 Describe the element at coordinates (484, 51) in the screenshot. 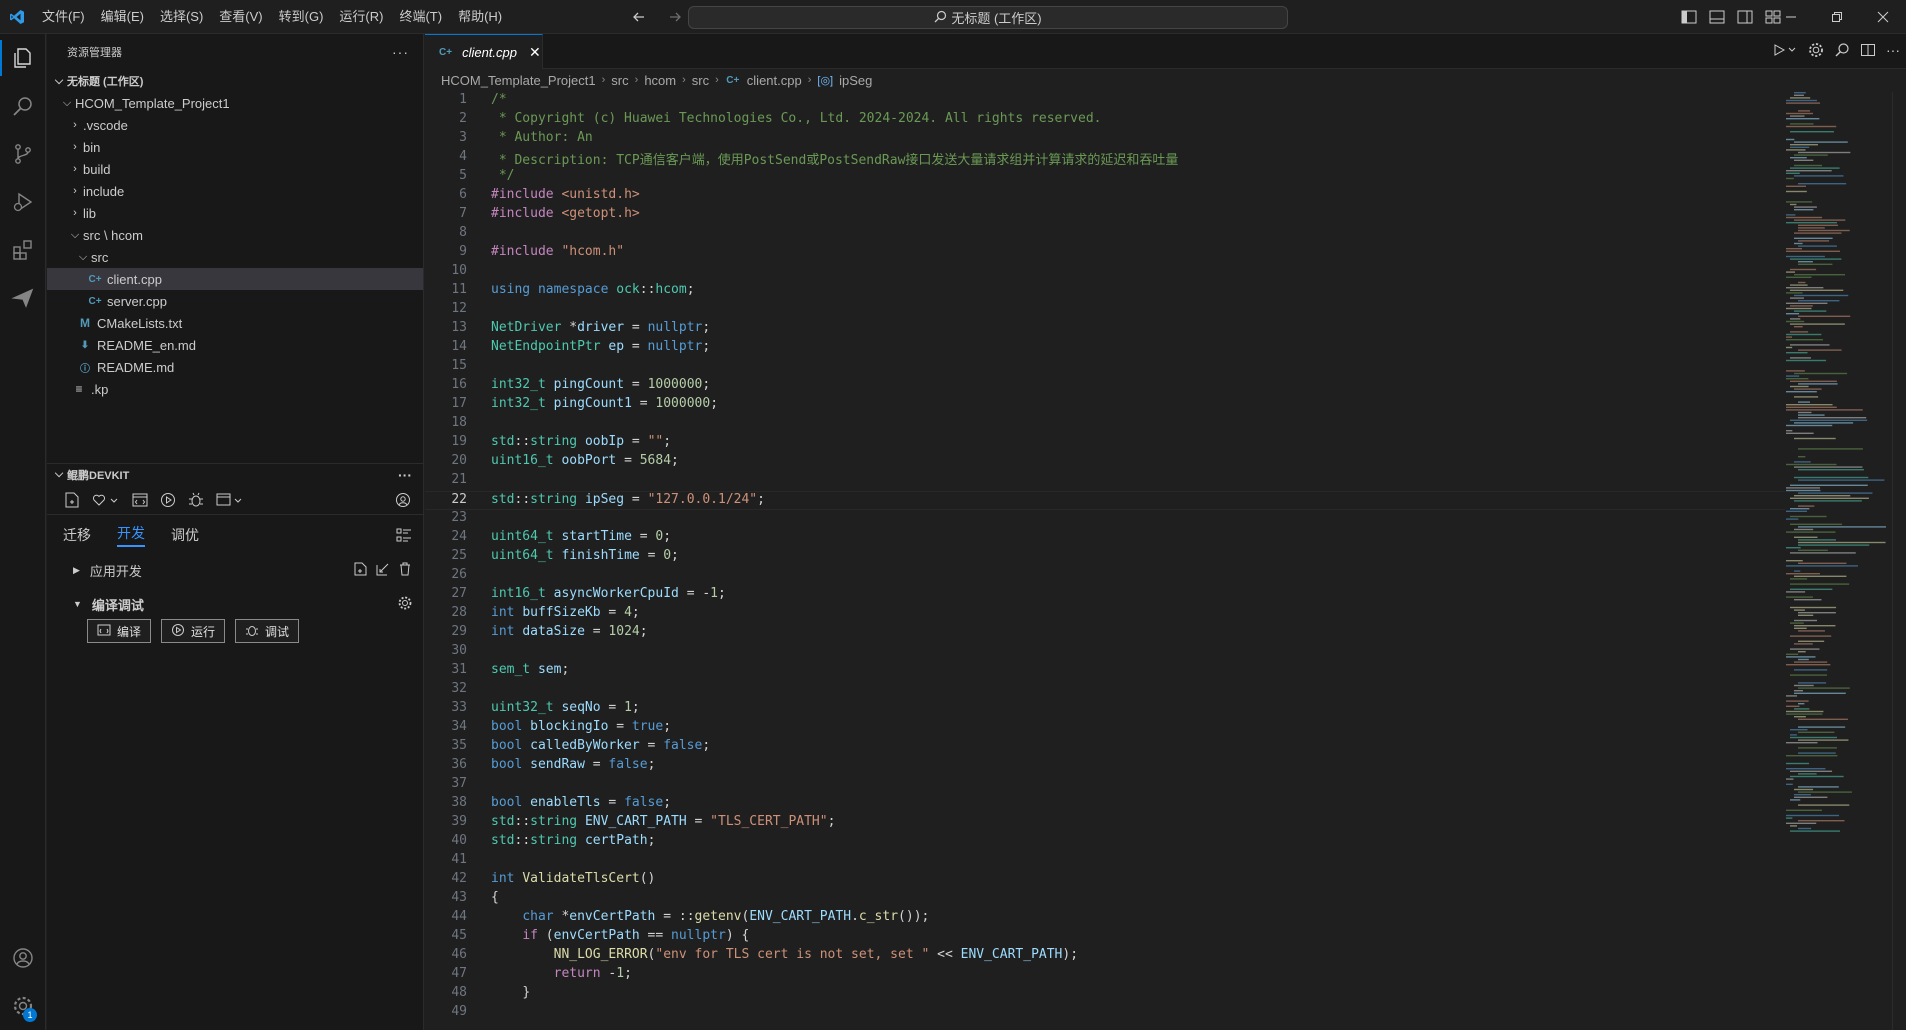

I see `tab-client-cpp: C+ client.cpp ✕` at that location.